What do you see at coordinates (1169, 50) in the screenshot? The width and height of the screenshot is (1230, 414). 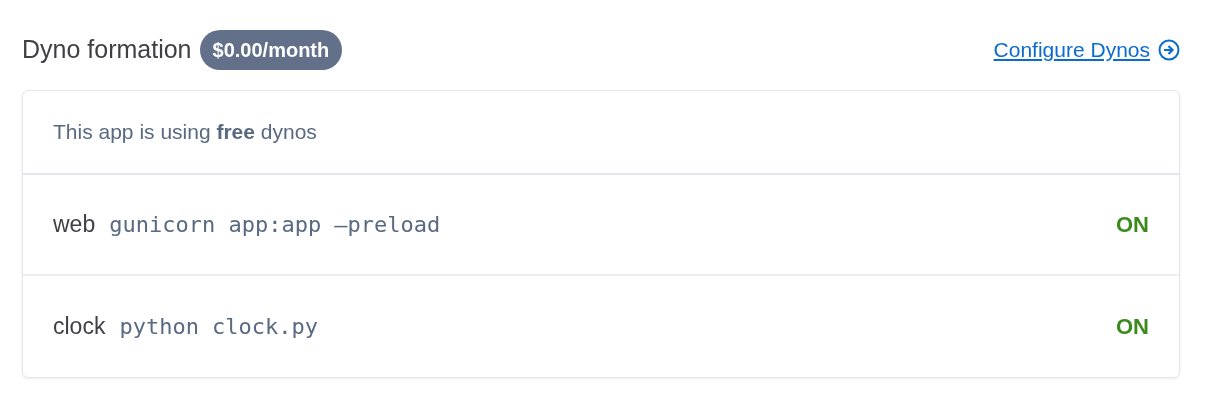 I see `arrow-circle-icon` at bounding box center [1169, 50].